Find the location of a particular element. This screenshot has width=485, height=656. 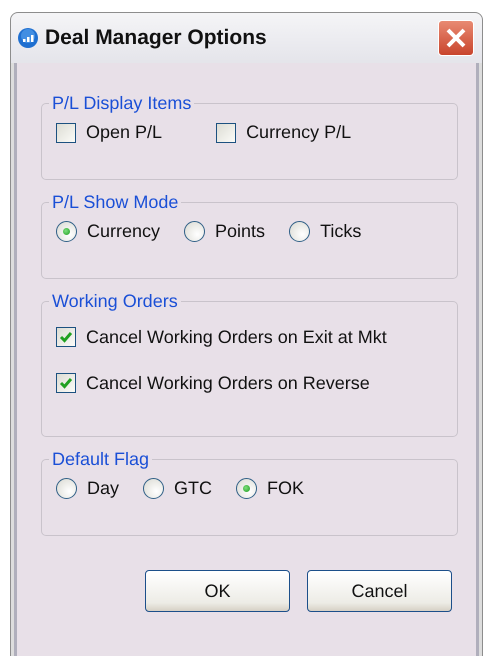

group-title: Working Orders is located at coordinates (115, 301).